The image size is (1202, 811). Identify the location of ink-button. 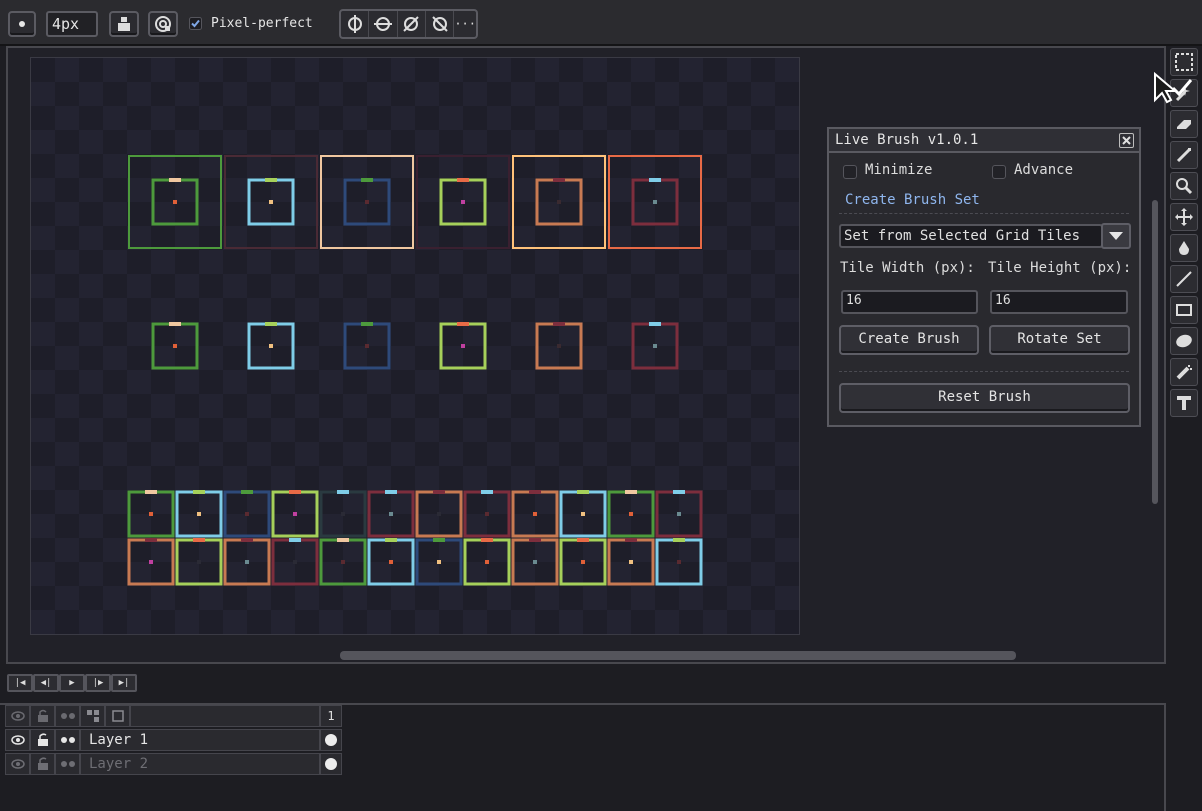
(124, 24).